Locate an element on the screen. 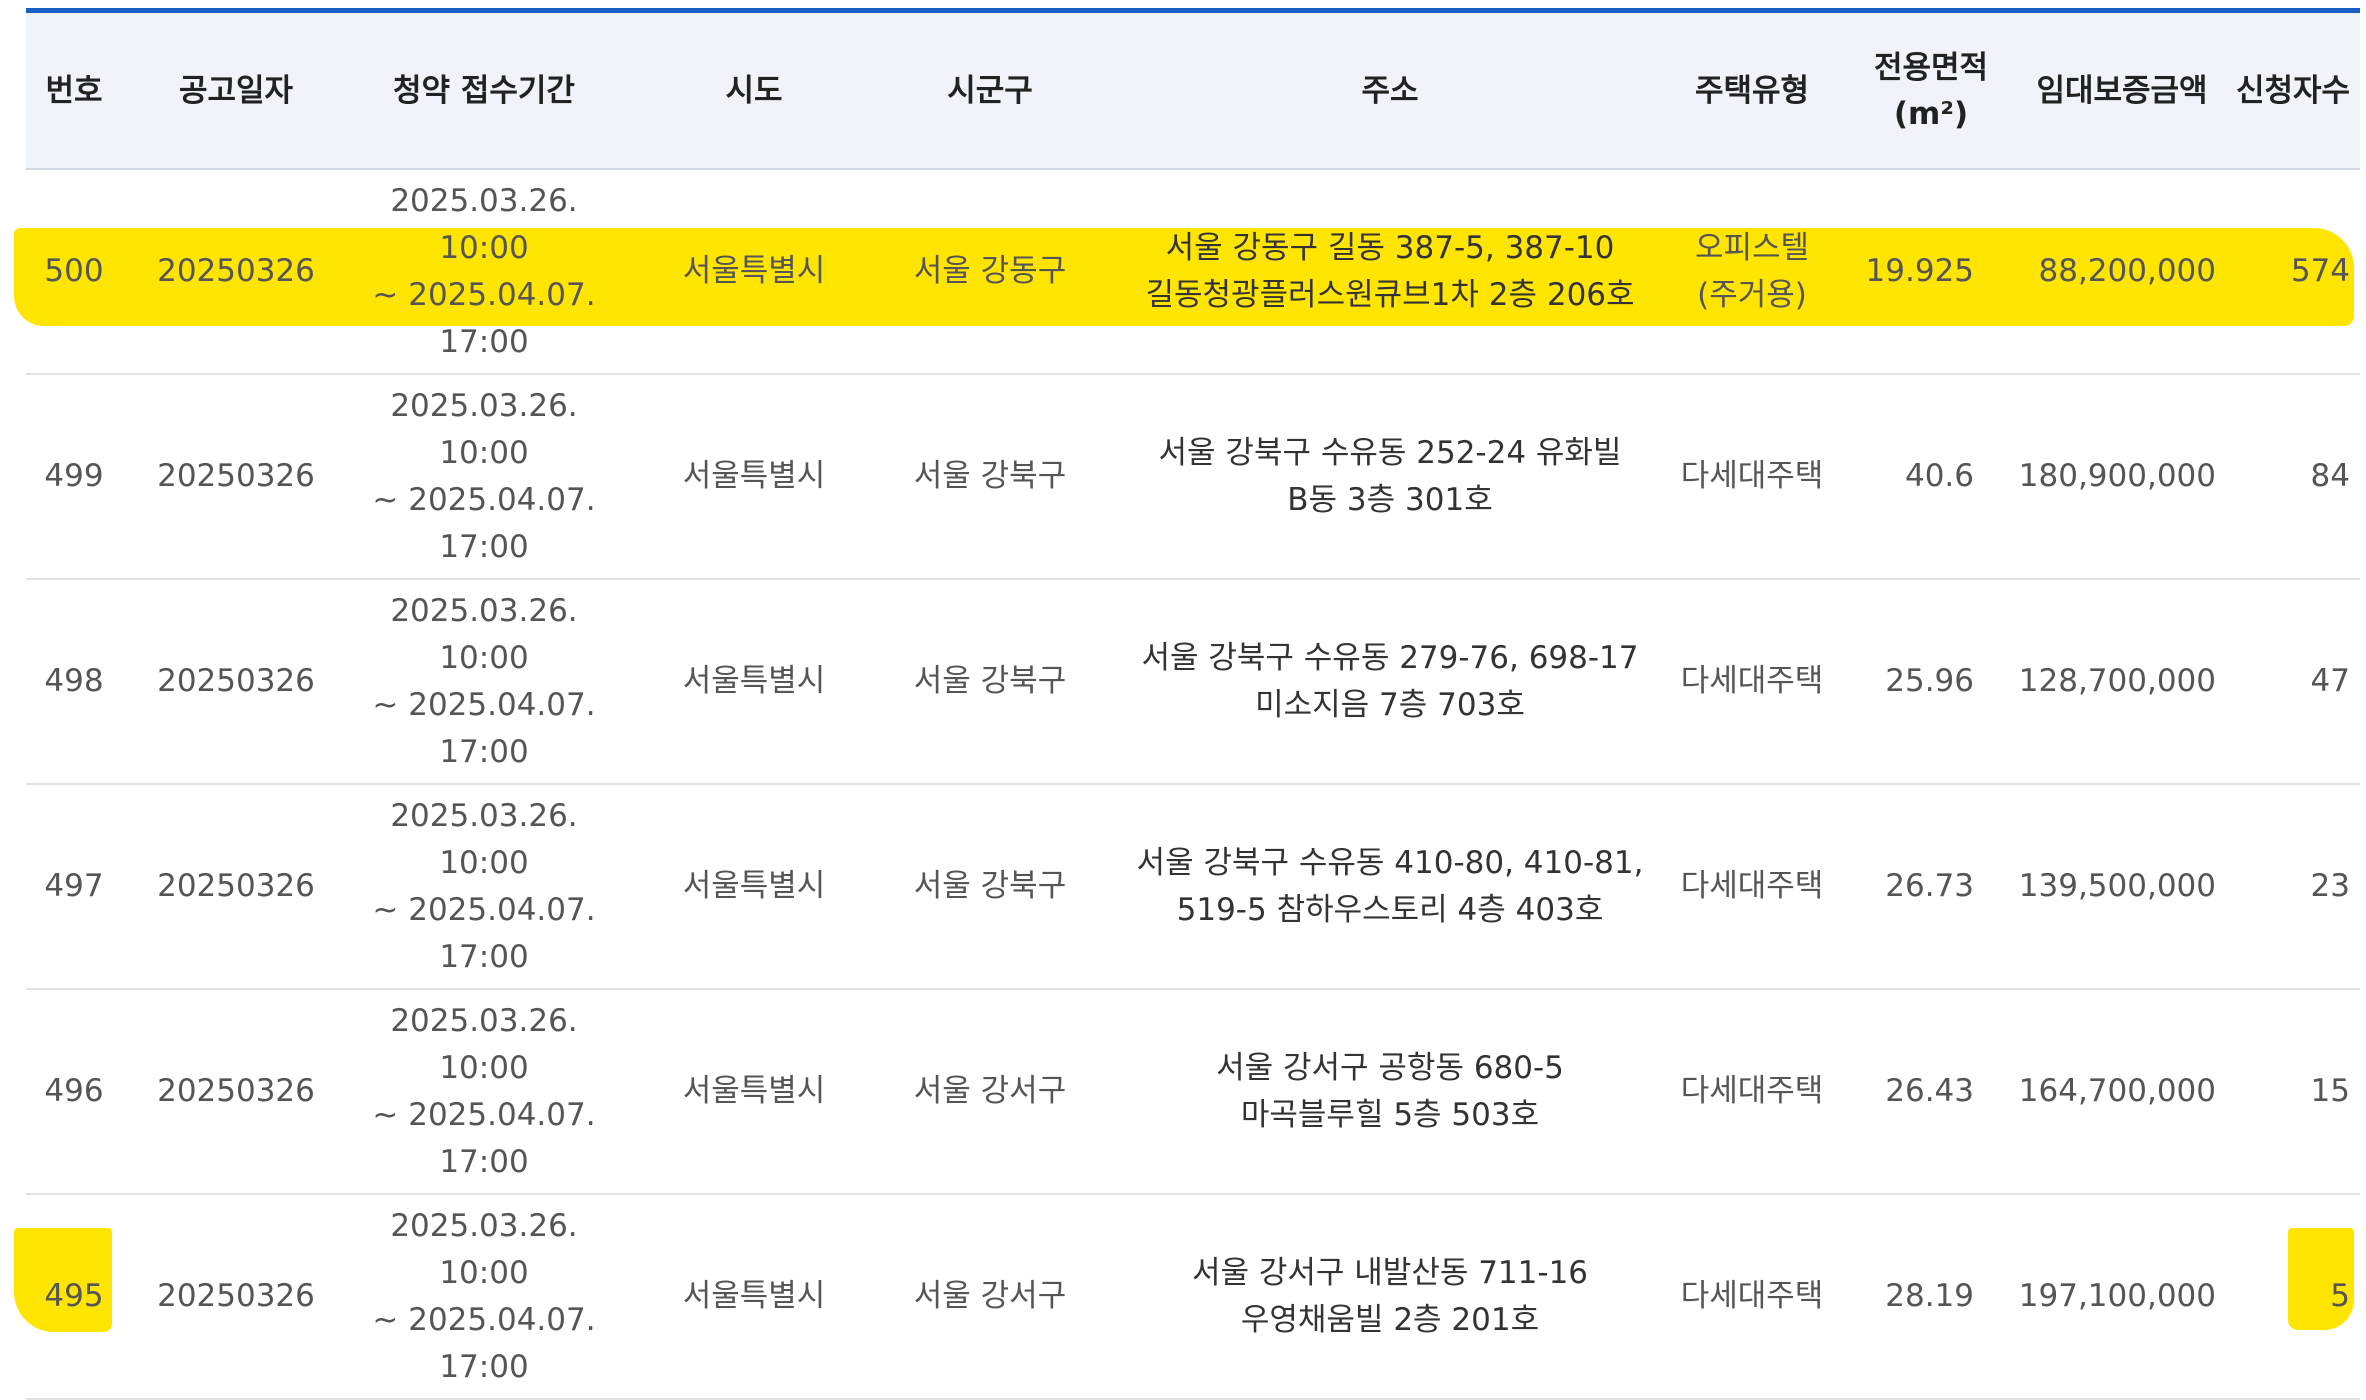  cell-applicants-text: 574 is located at coordinates (2320, 271).